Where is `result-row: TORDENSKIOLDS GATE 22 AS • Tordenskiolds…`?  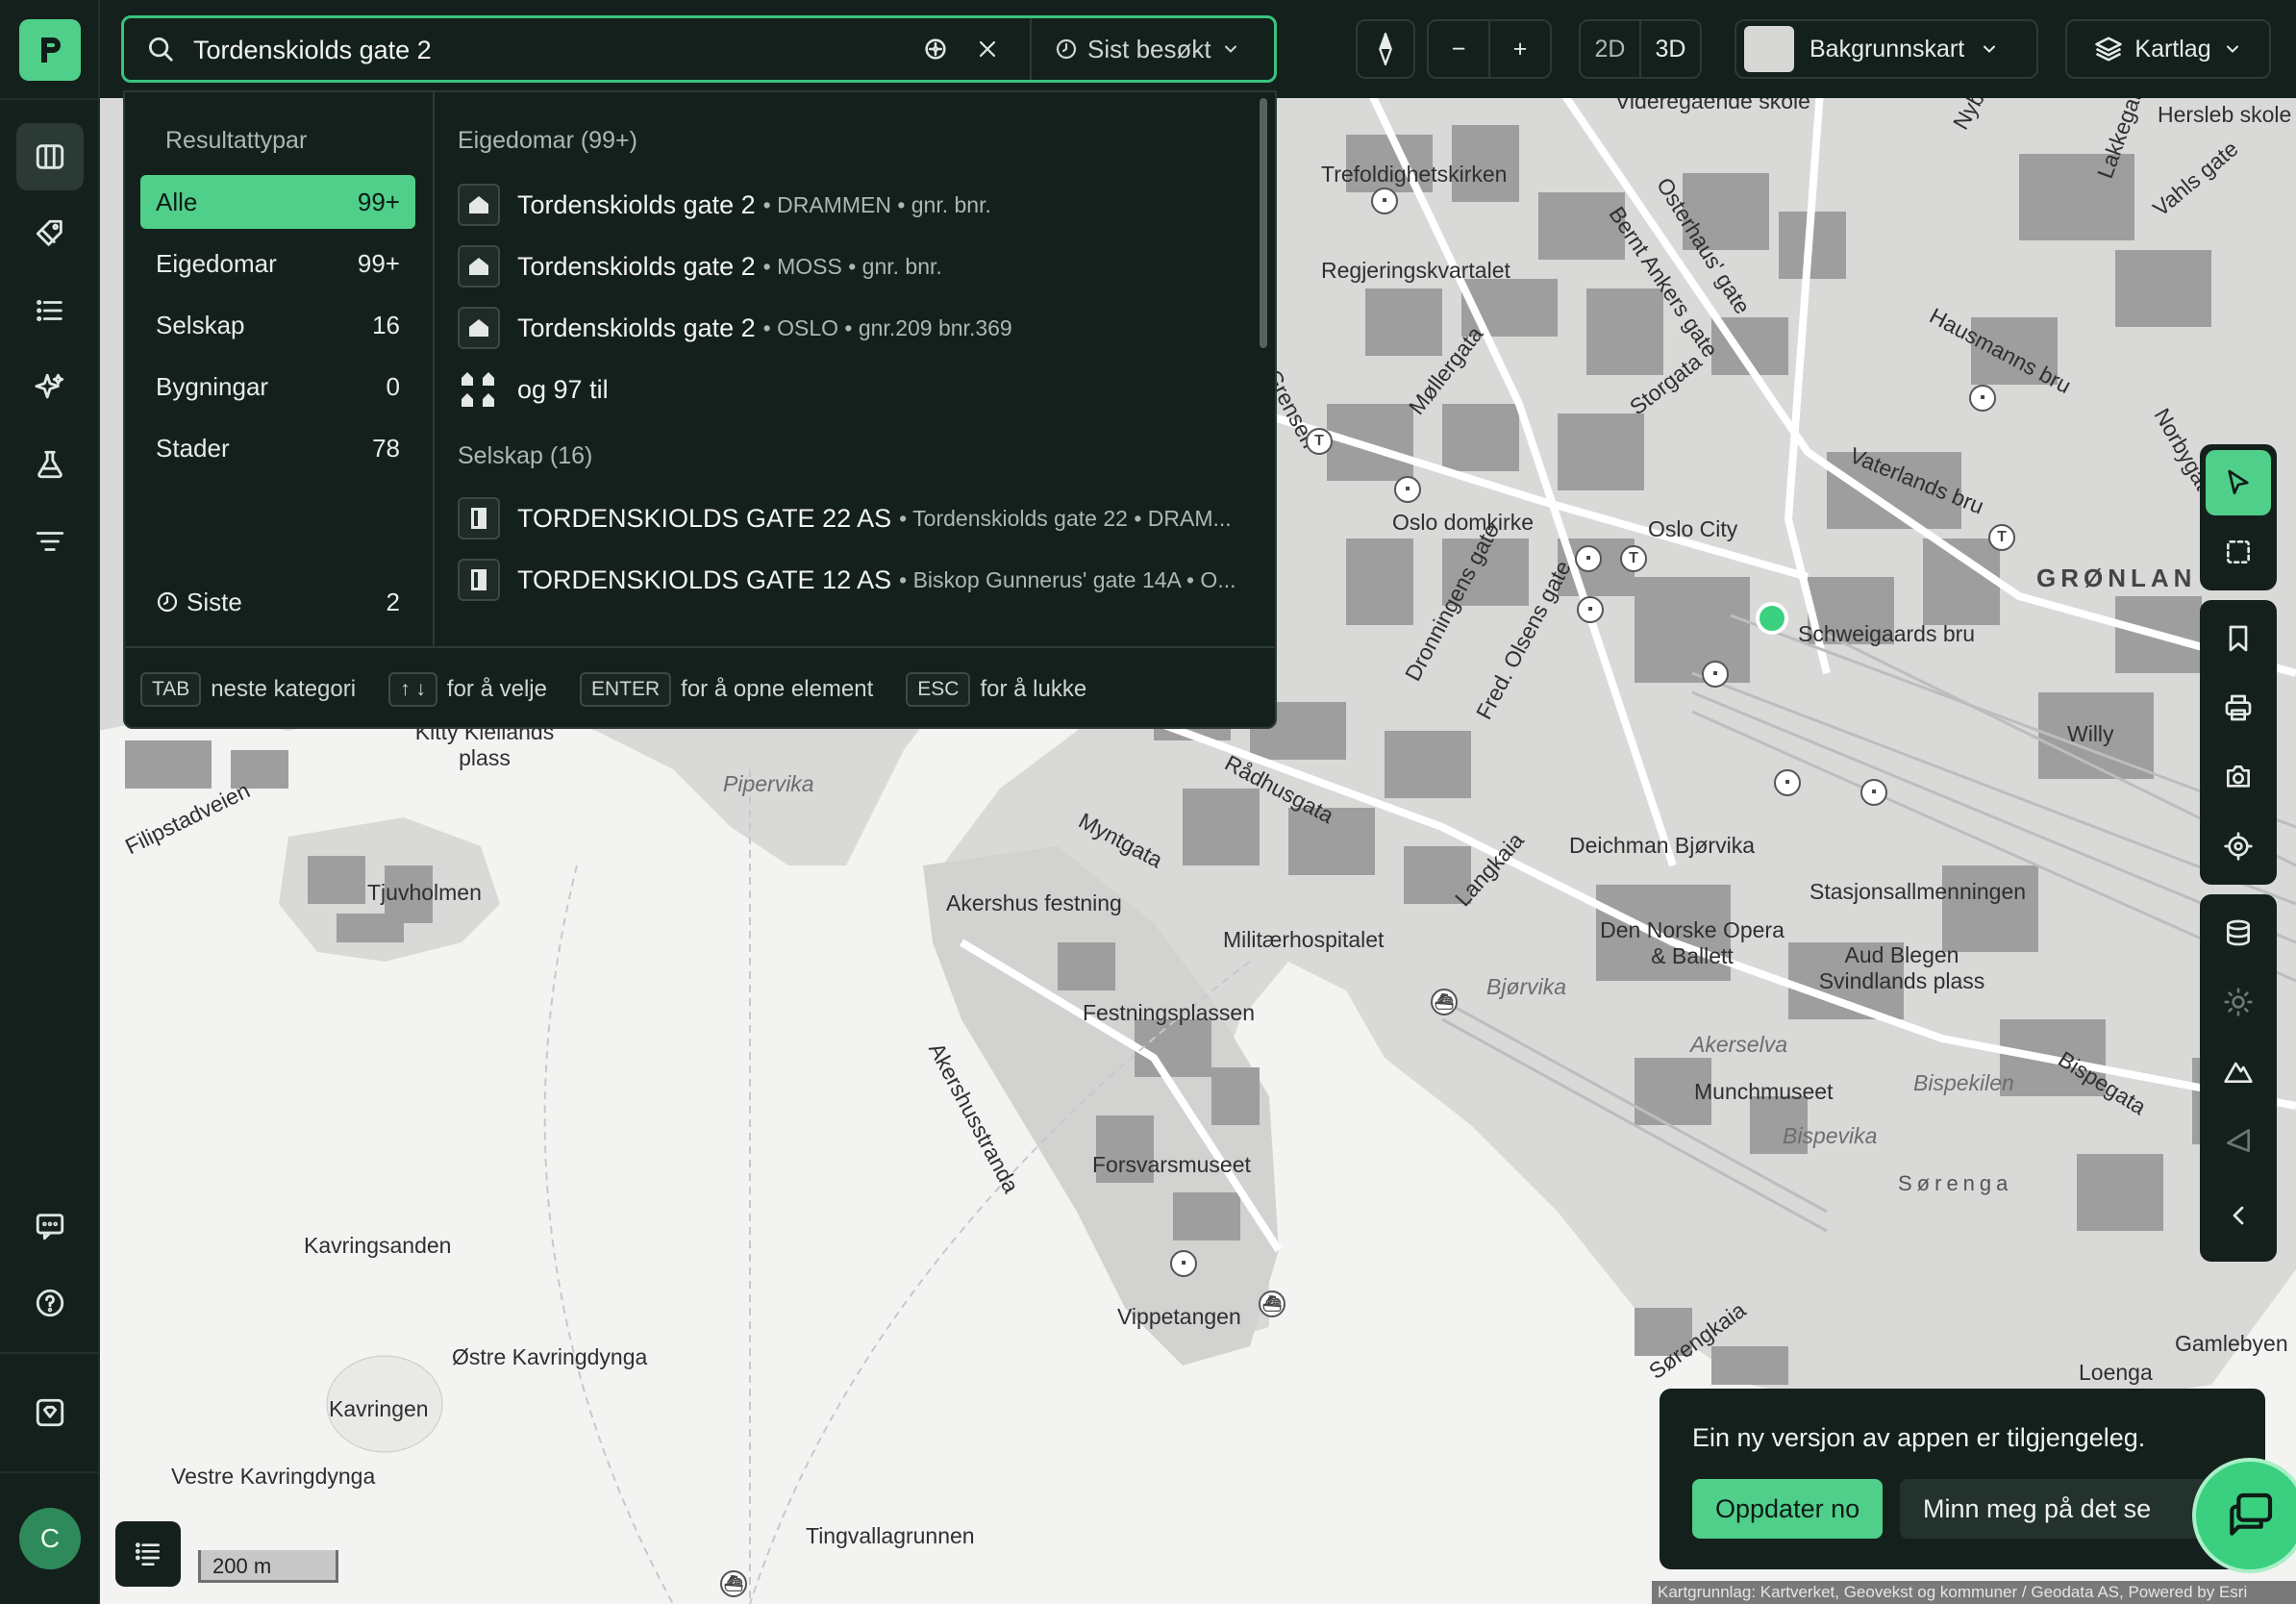
result-row: TORDENSKIOLDS GATE 22 AS • Tordenskiolds… is located at coordinates (857, 518).